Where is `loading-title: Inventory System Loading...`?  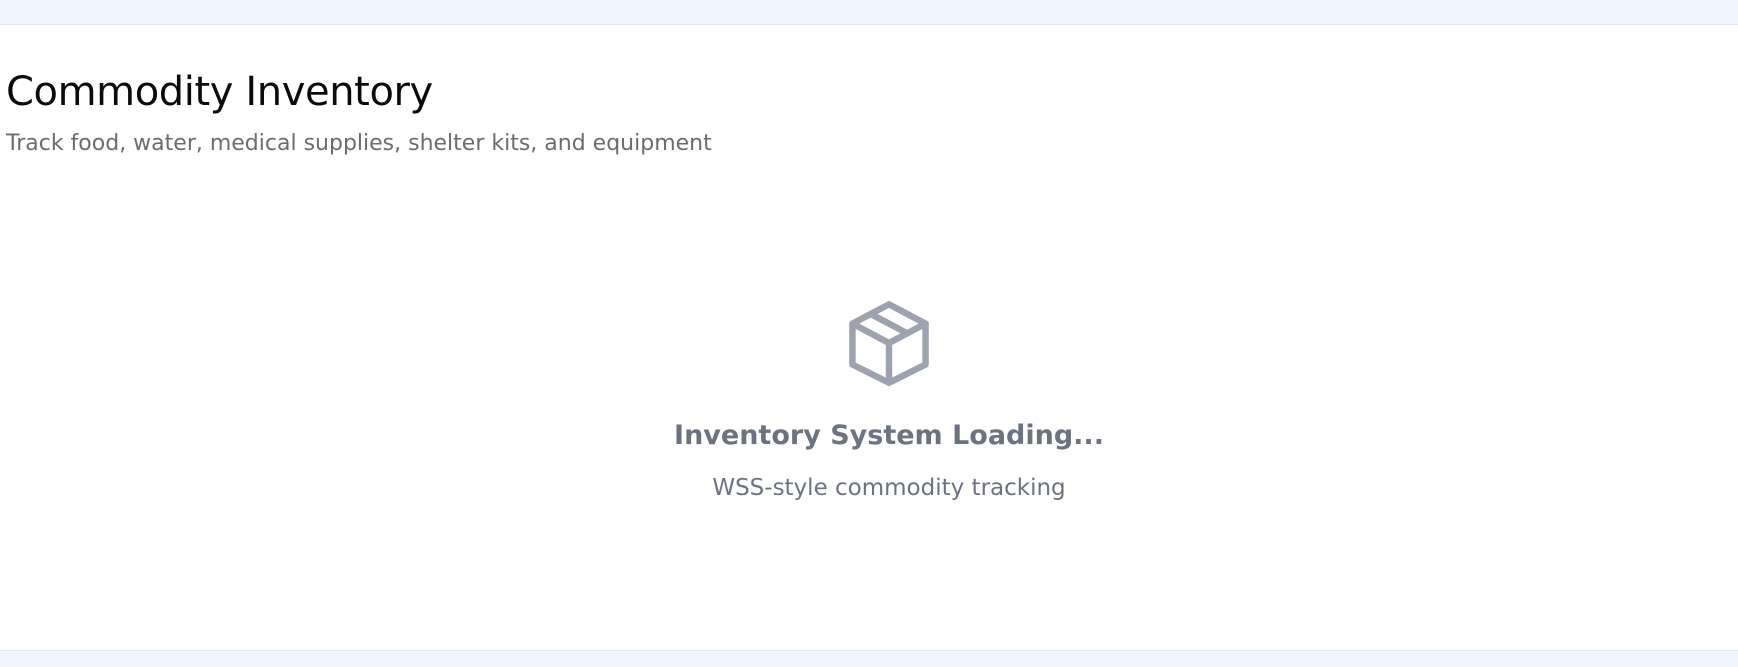
loading-title: Inventory System Loading... is located at coordinates (889, 435).